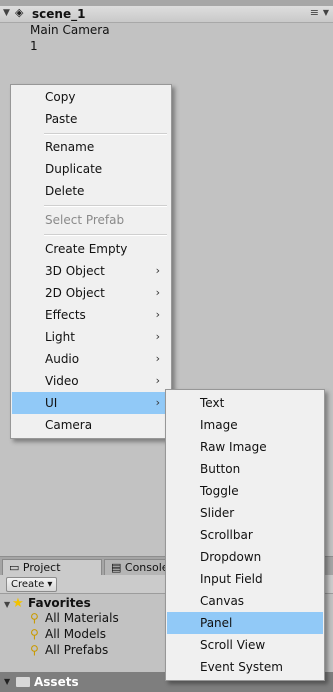 The image size is (333, 692). Describe the element at coordinates (219, 491) in the screenshot. I see `menu-item-label: Toggle` at that location.